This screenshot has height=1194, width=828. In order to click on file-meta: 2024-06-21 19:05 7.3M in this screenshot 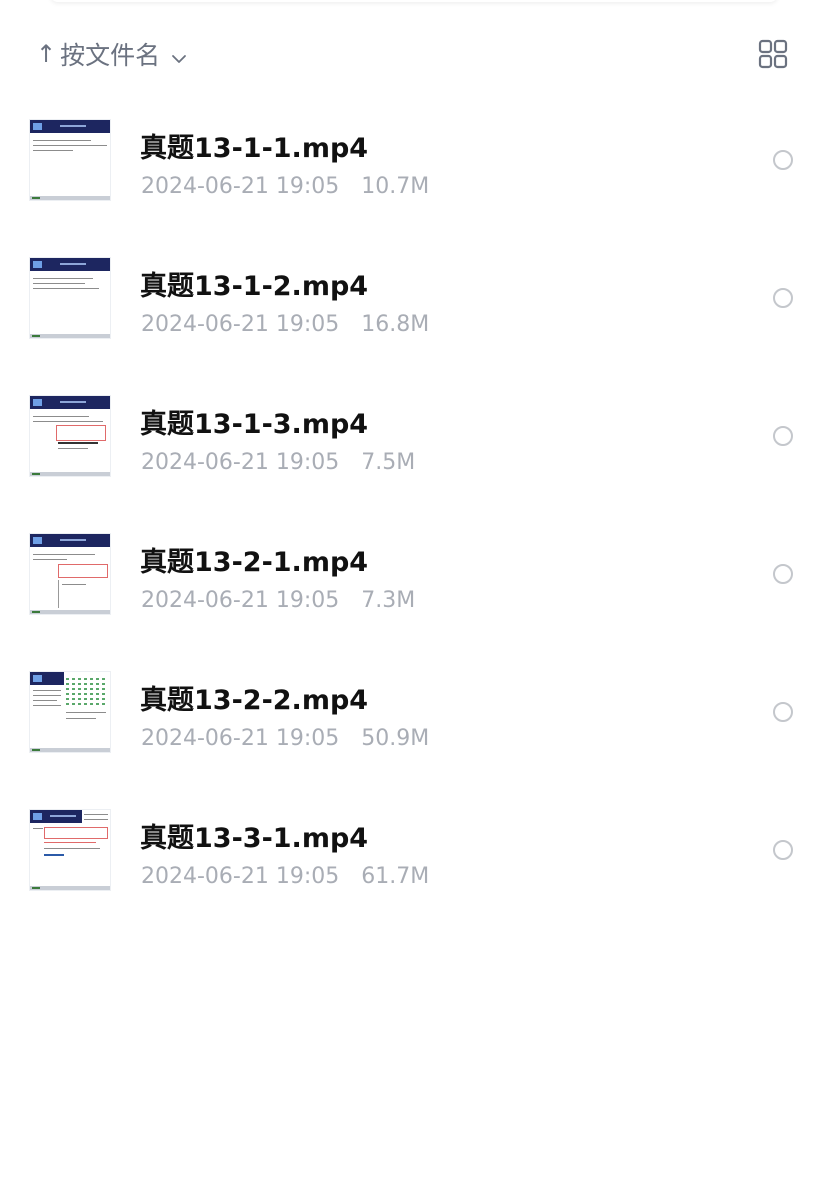, I will do `click(278, 600)`.